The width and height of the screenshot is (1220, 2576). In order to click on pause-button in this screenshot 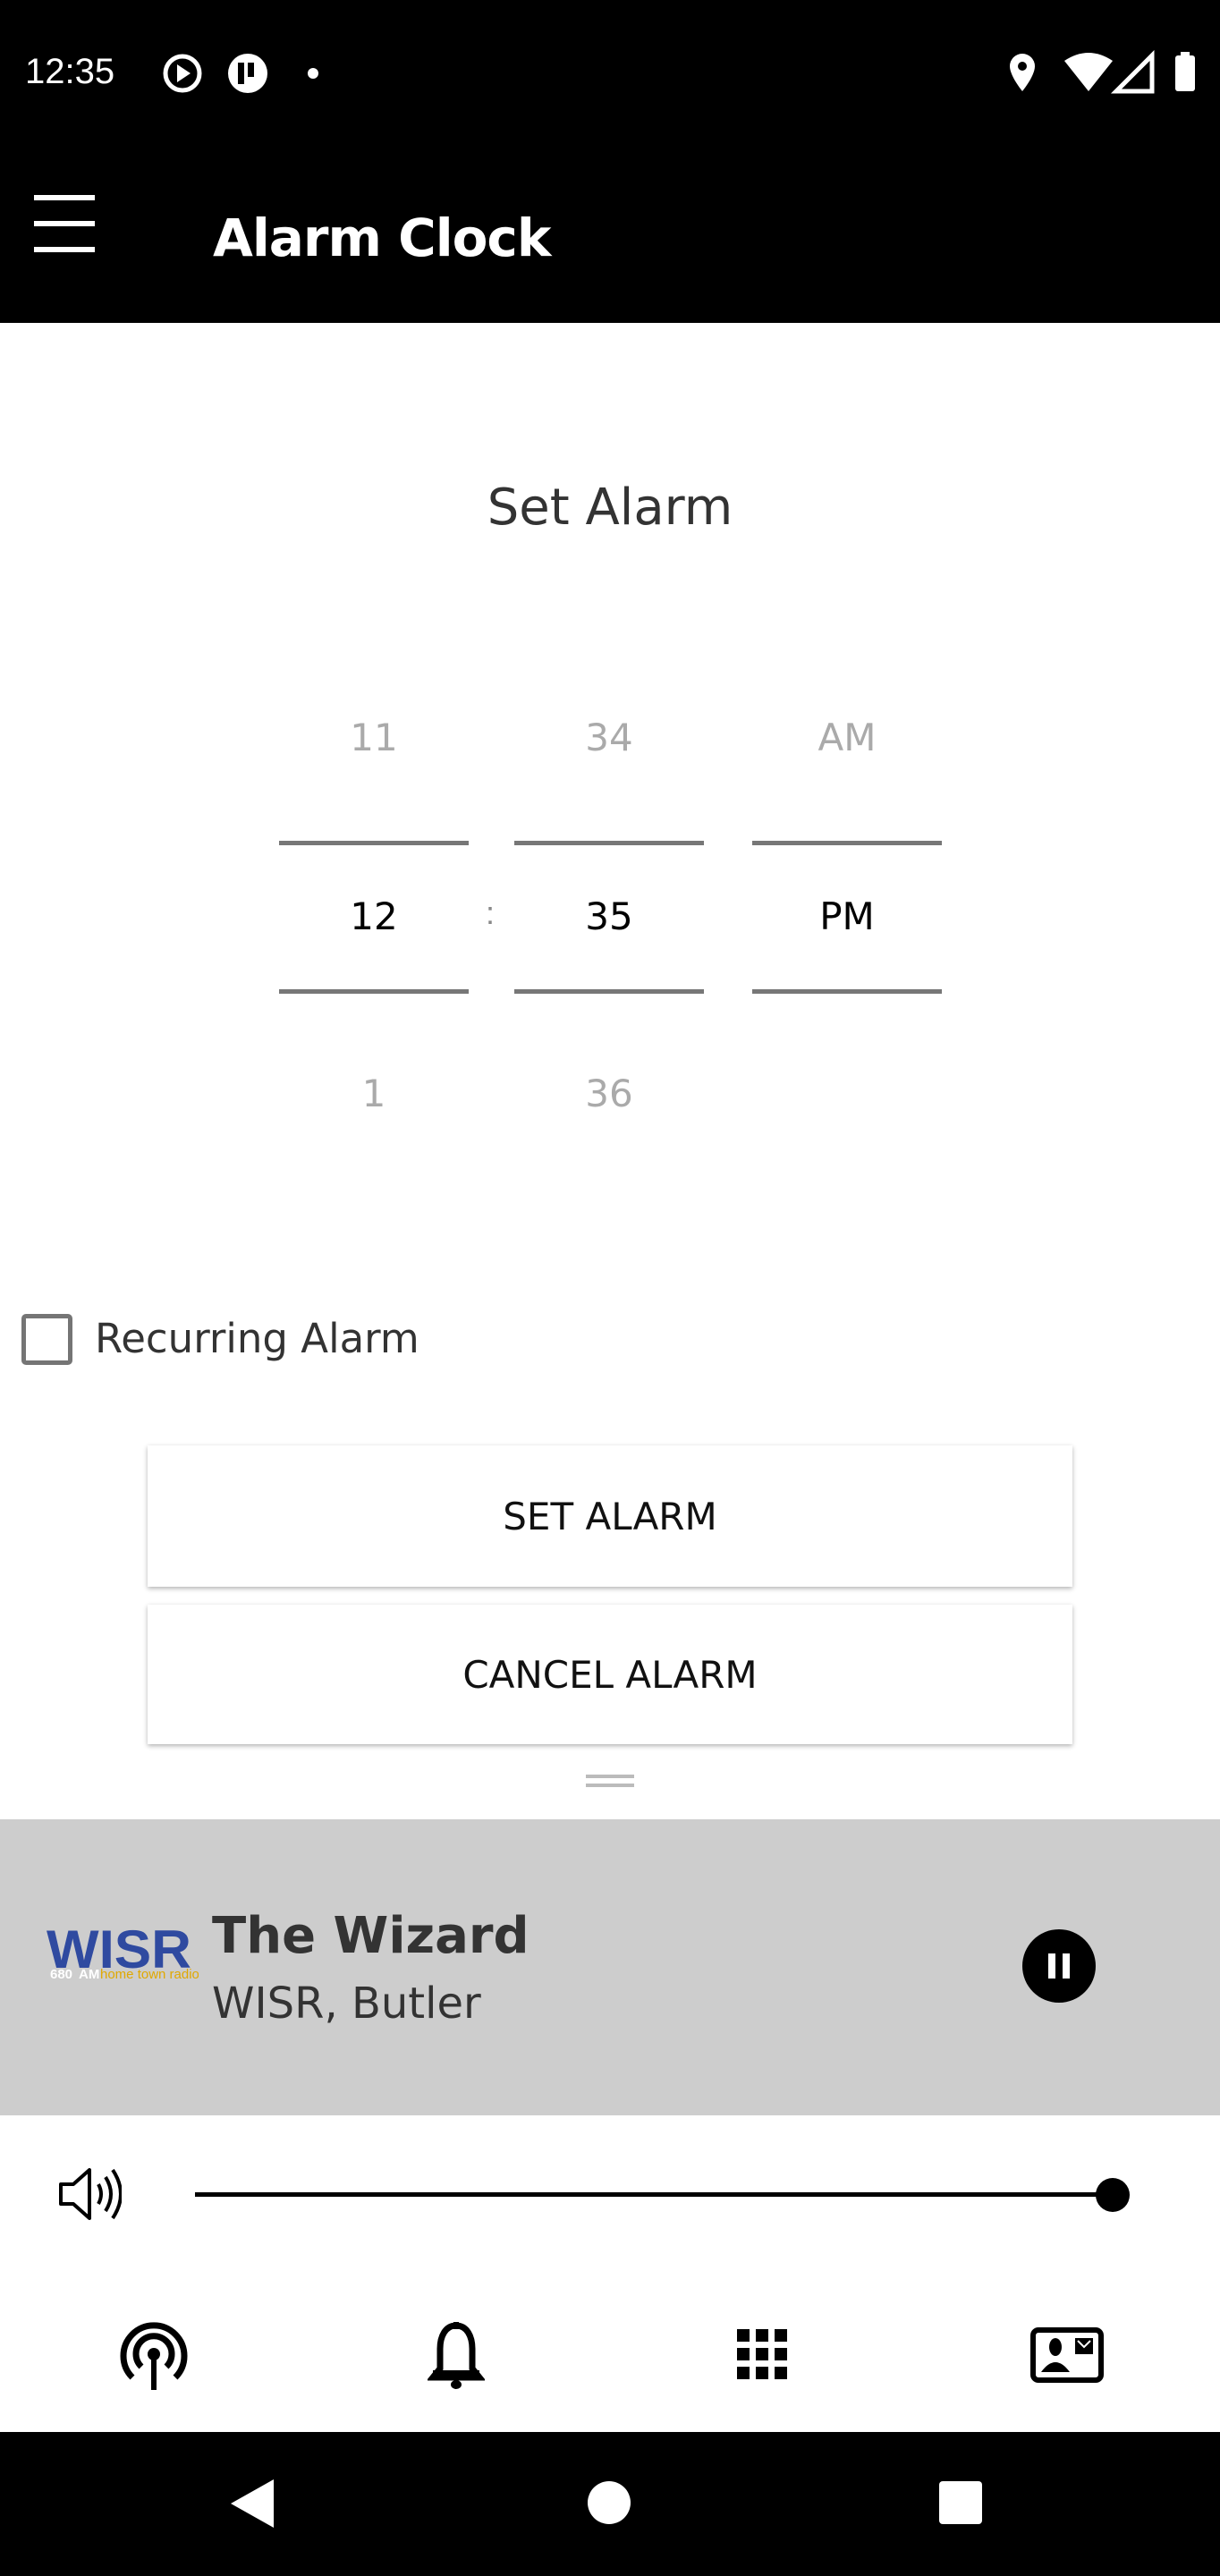, I will do `click(1059, 1966)`.